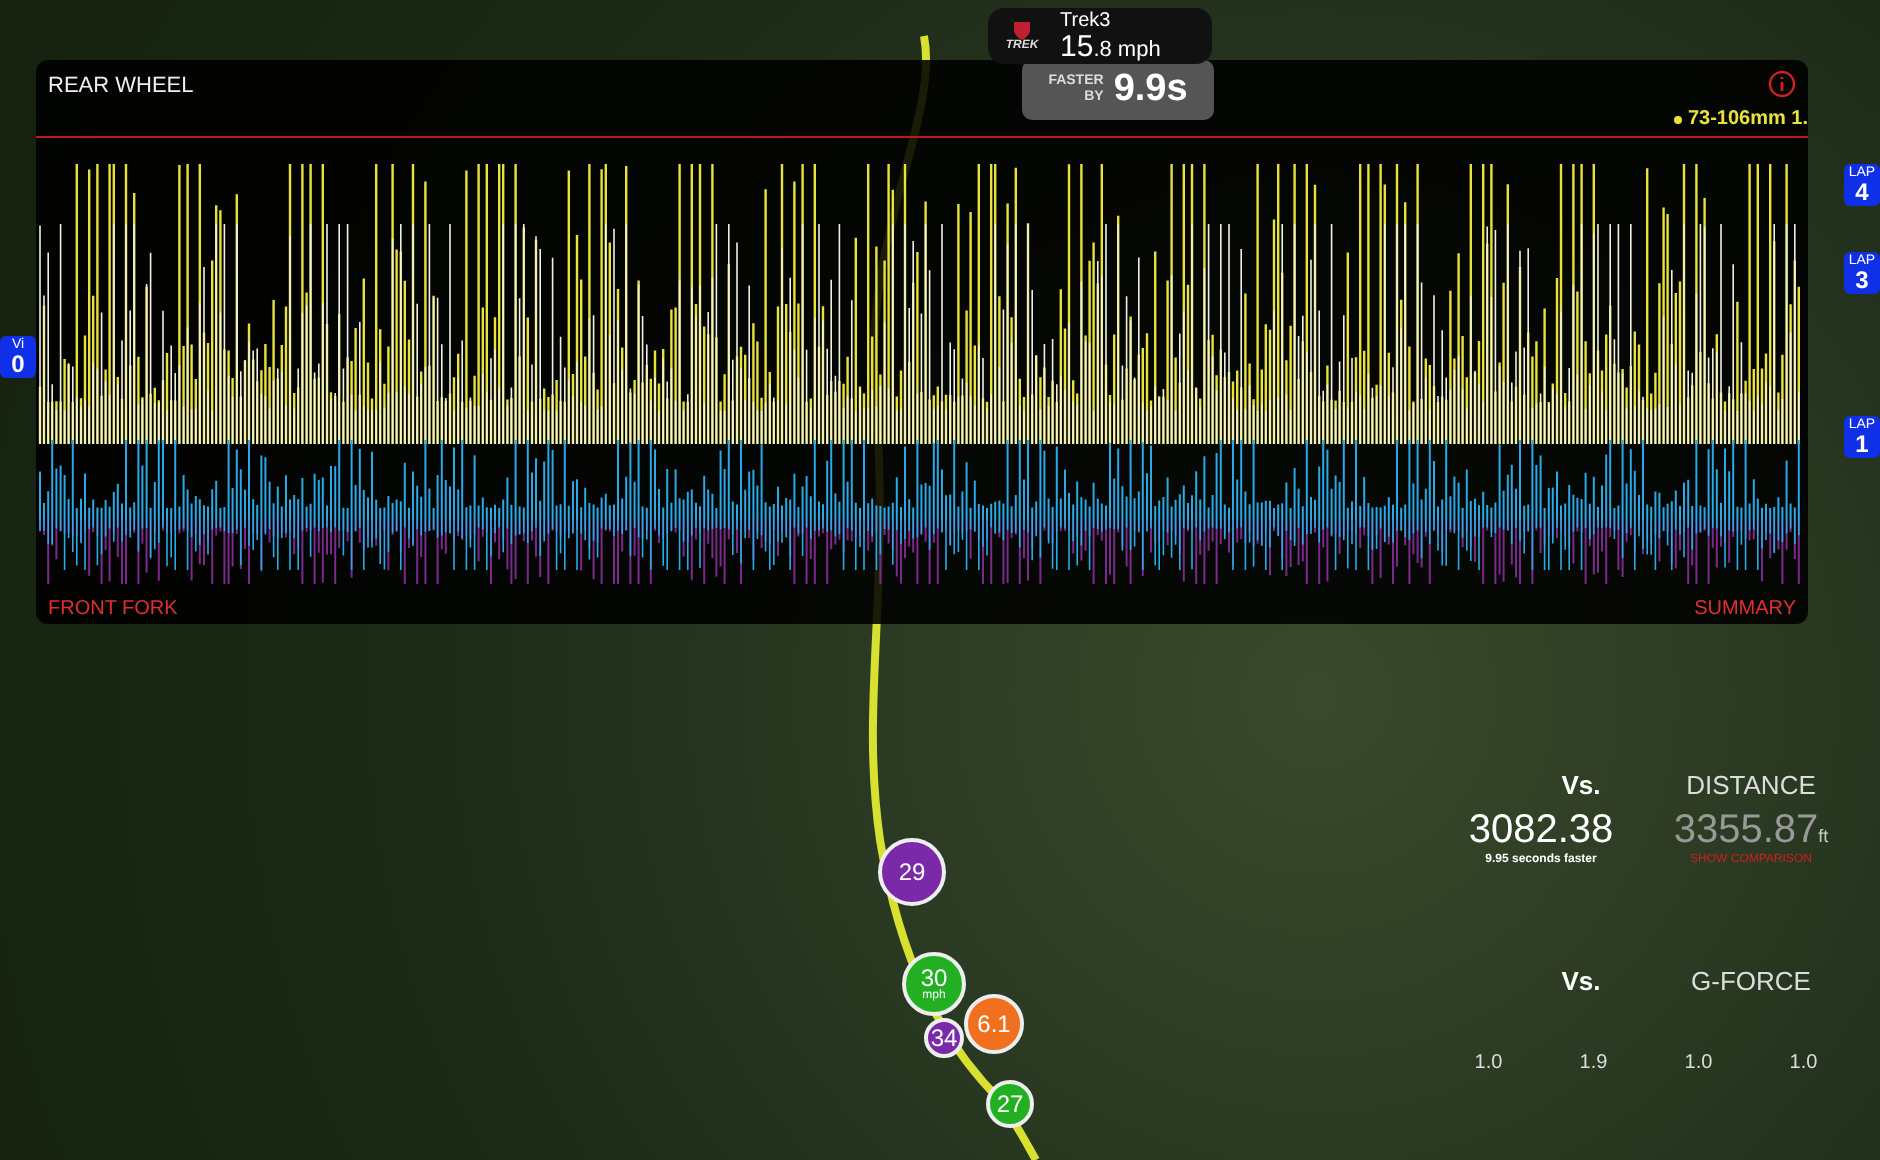 This screenshot has width=1880, height=1160. I want to click on g-force-value: 1.9, so click(1593, 1063).